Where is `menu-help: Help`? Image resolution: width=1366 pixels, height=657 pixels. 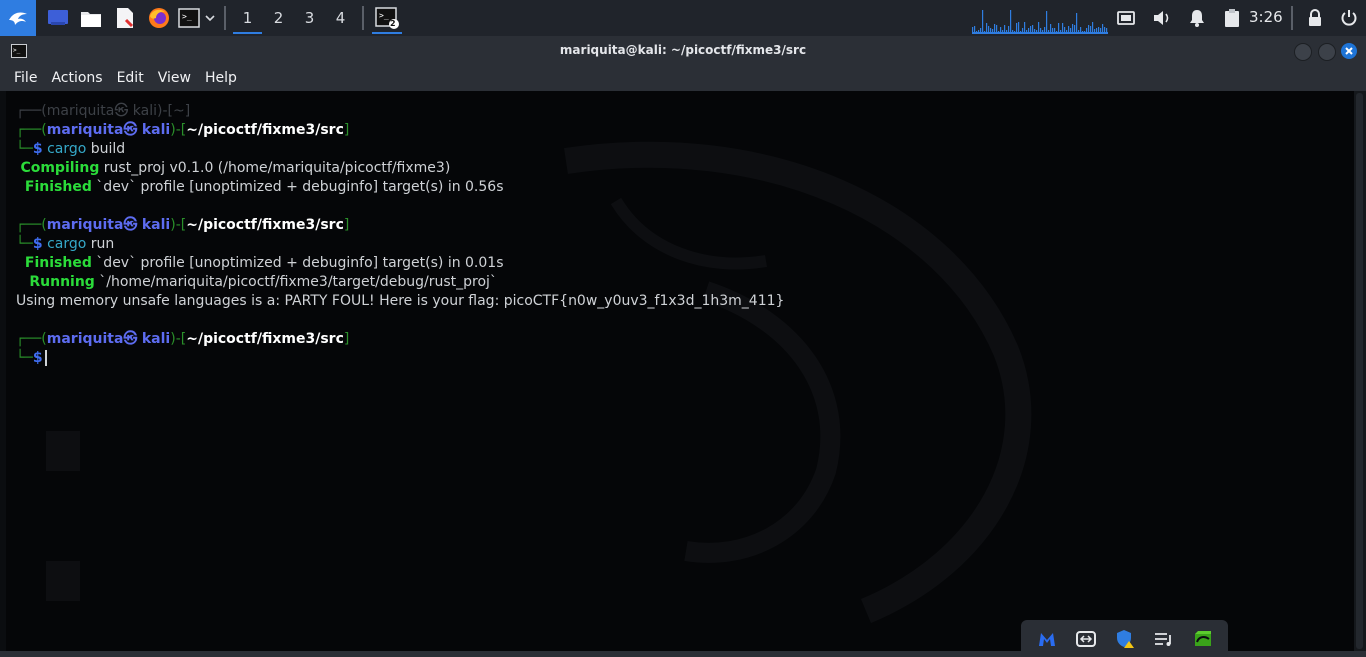
menu-help: Help is located at coordinates (221, 78).